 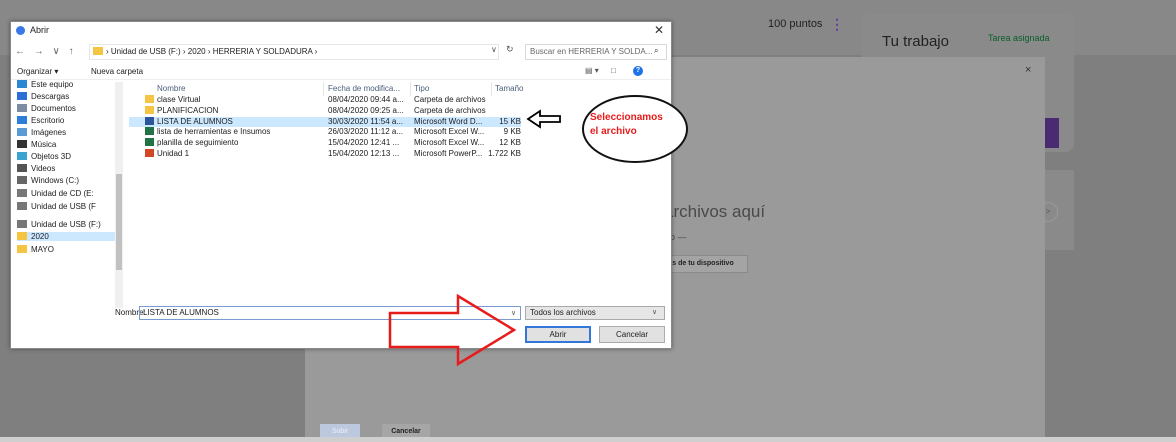 I want to click on arrow-right-icon, so click(x=452, y=330).